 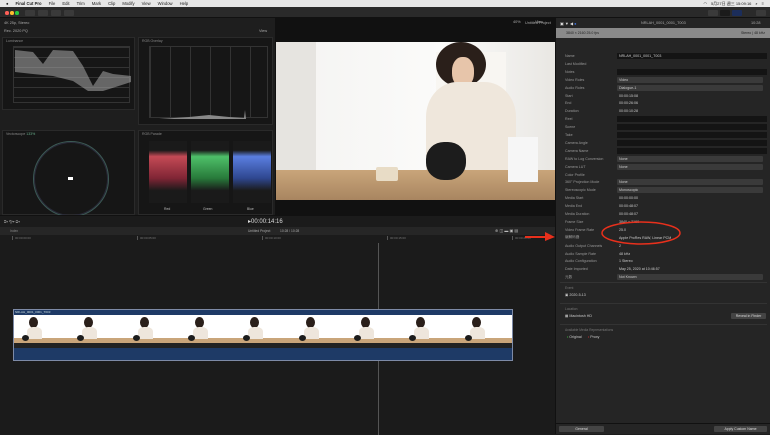 I want to click on inspector-duration: 10:28, so click(x=756, y=23).